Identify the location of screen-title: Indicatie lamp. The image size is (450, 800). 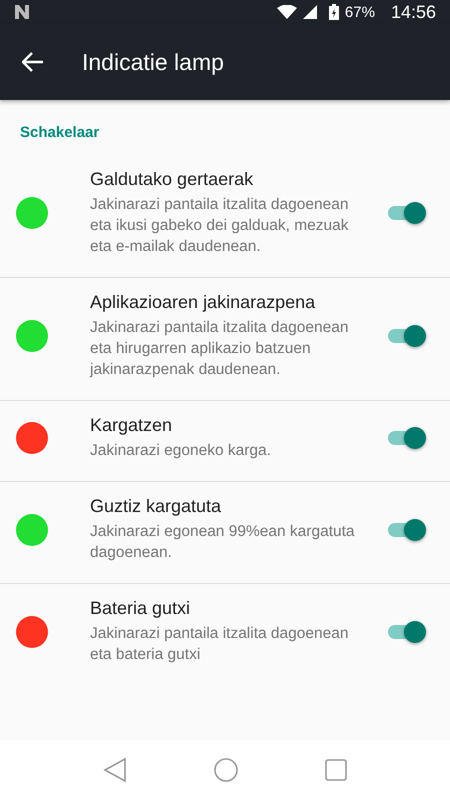
(153, 62).